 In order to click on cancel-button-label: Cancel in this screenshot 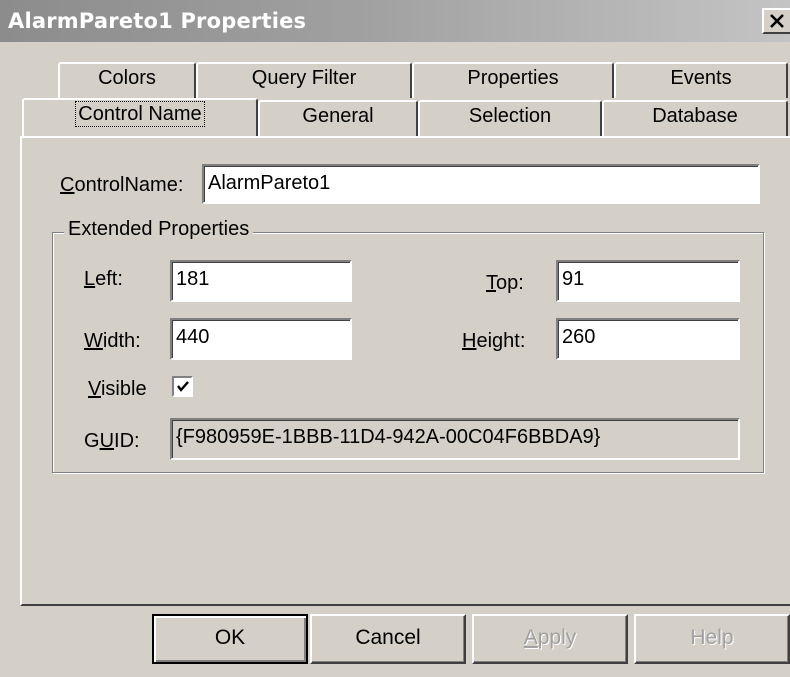, I will do `click(388, 637)`.